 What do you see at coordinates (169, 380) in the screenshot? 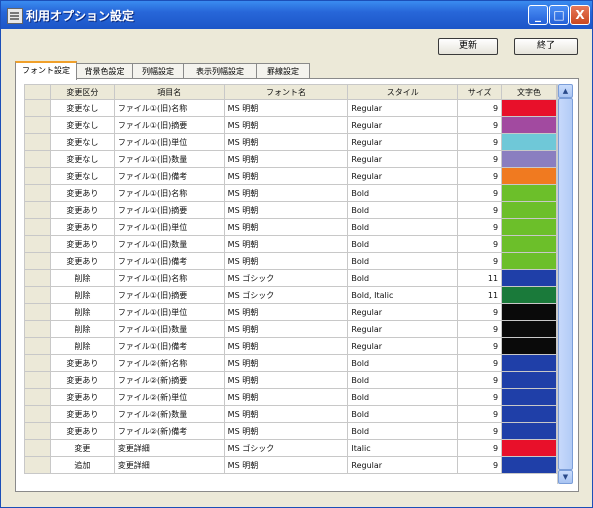
I see `cell-item-name: ファイル②(新)摘要` at bounding box center [169, 380].